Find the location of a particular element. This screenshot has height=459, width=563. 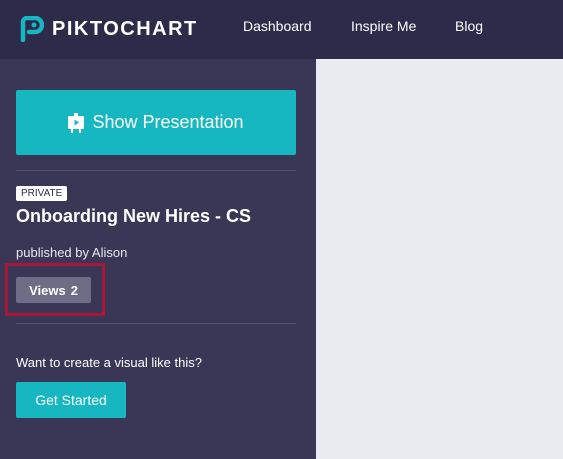

published-by-text: published by Alison is located at coordinates (71, 252).